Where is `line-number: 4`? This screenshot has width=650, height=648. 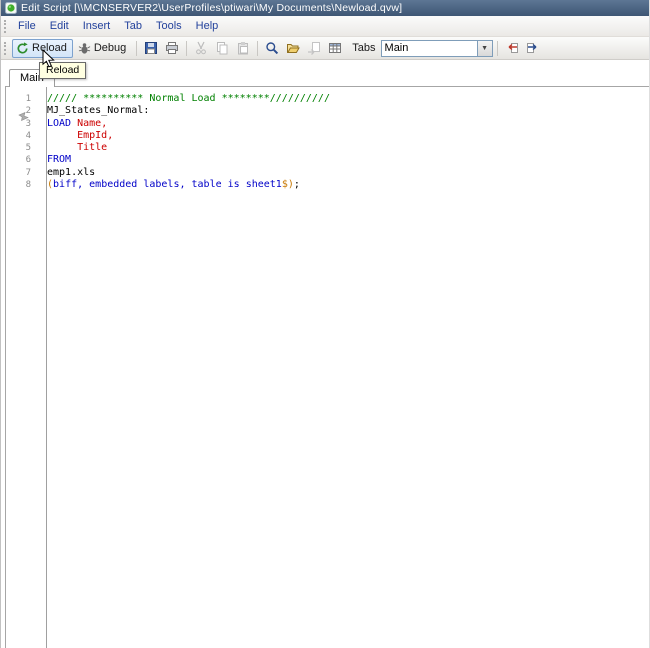 line-number: 4 is located at coordinates (28, 135).